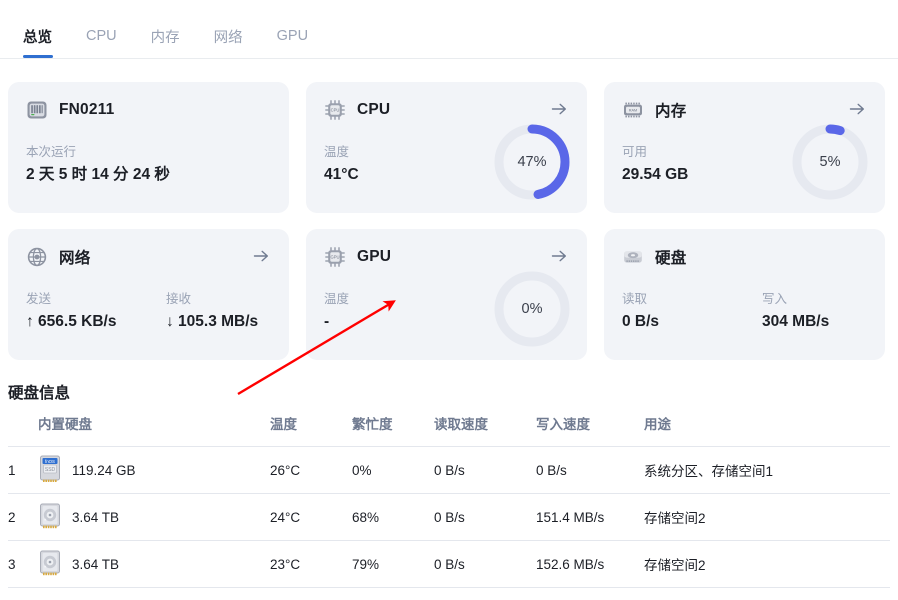 This screenshot has height=600, width=898. What do you see at coordinates (311, 470) in the screenshot?
I see `disk-row-temp: 26°C` at bounding box center [311, 470].